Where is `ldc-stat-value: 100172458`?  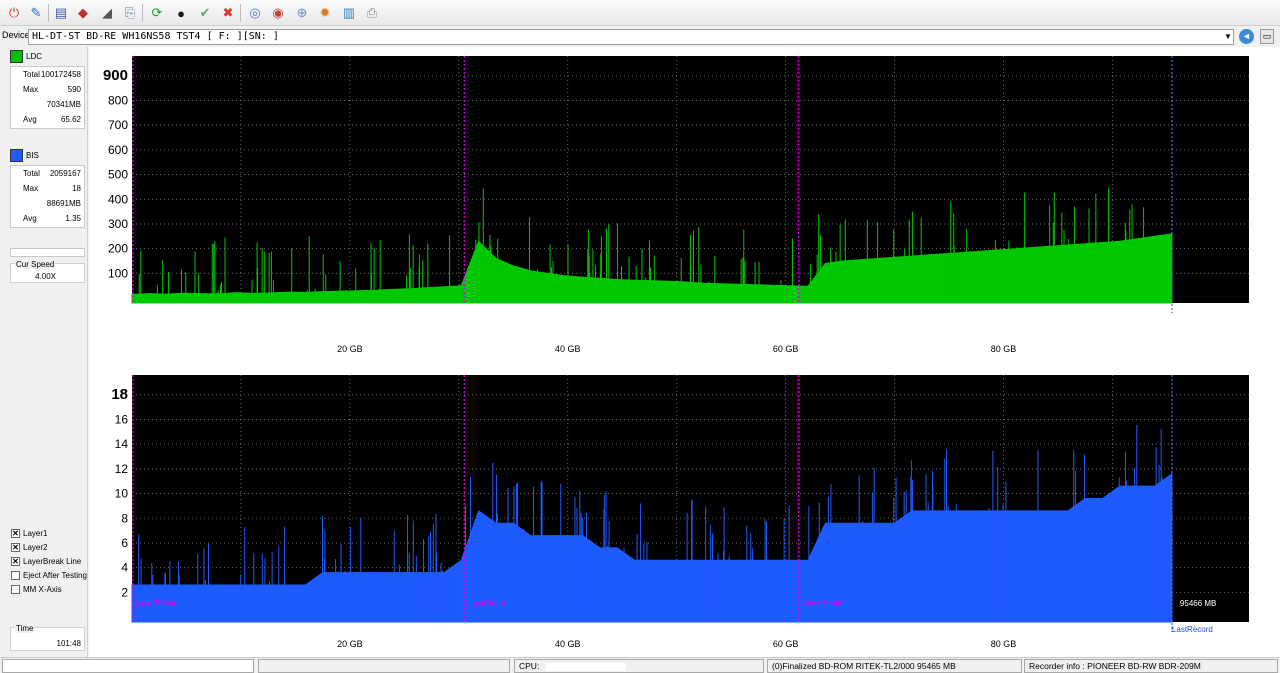 ldc-stat-value: 100172458 is located at coordinates (60, 74).